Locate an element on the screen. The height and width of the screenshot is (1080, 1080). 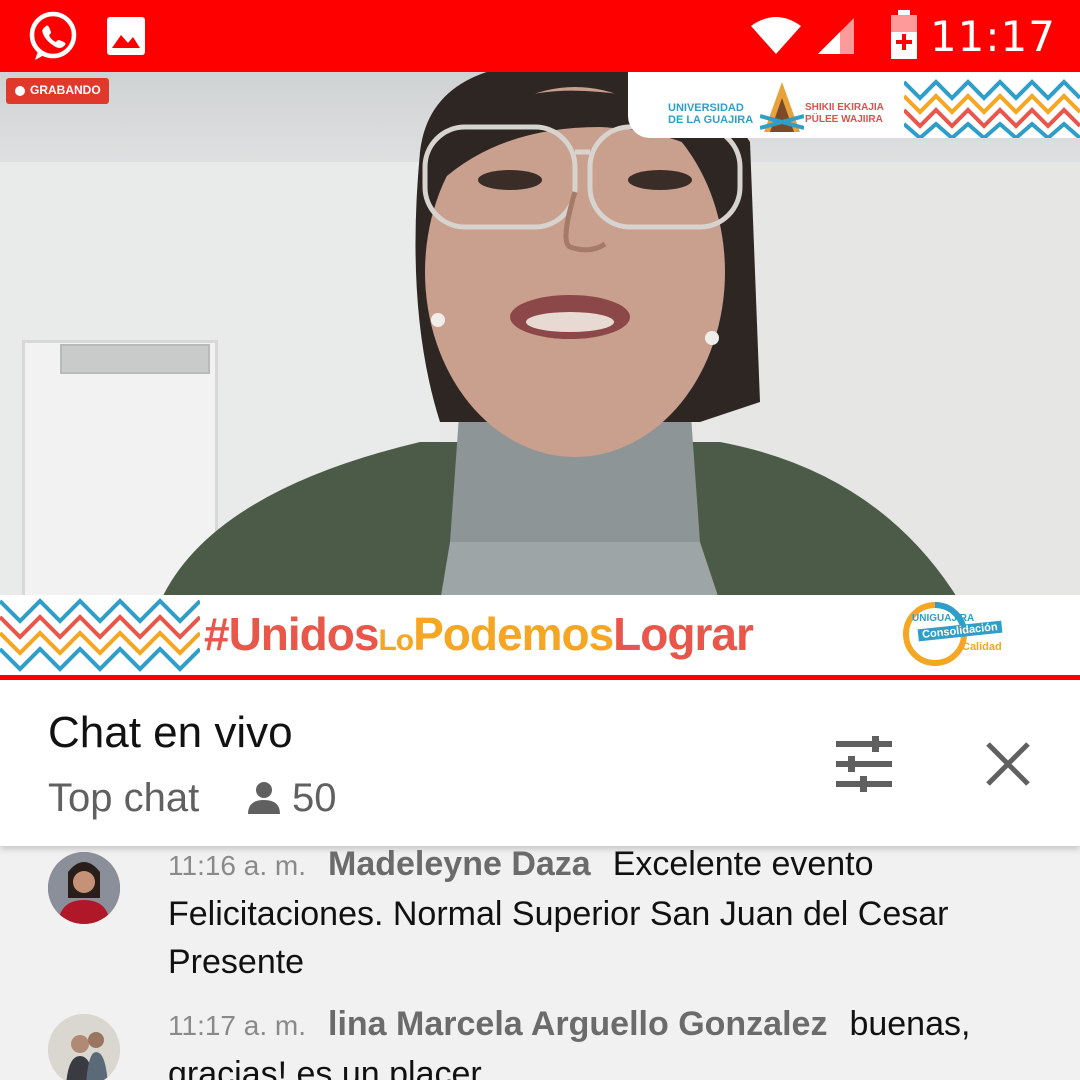
recording-label: GRABANDO is located at coordinates (65, 90).